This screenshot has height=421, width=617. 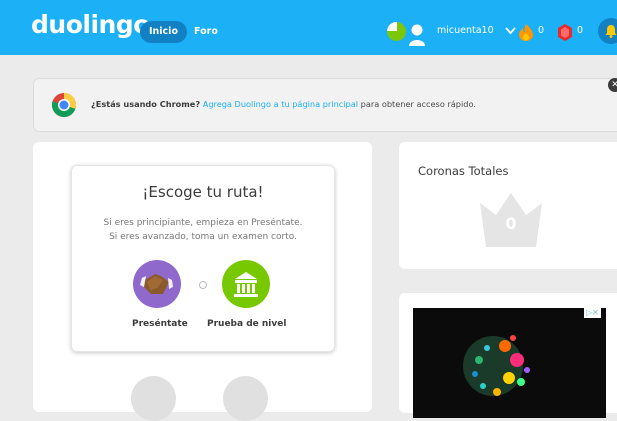 I want to click on notifications-button, so click(x=607, y=31).